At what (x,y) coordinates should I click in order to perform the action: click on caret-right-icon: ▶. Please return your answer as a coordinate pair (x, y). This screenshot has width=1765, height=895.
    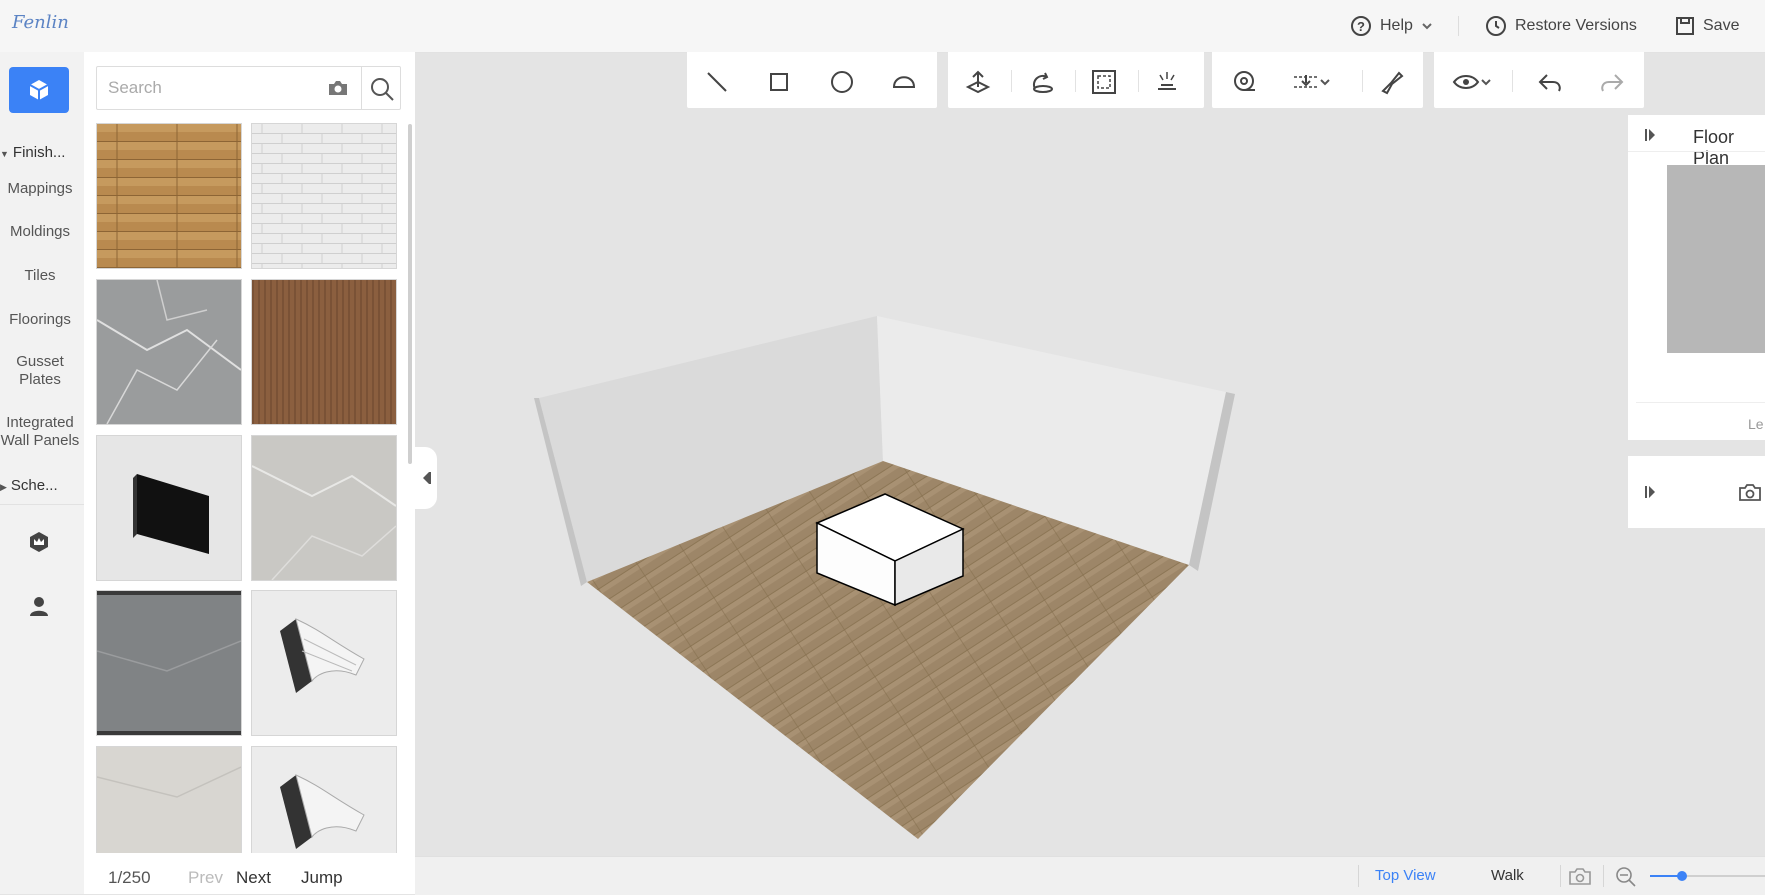
    Looking at the image, I should click on (3, 487).